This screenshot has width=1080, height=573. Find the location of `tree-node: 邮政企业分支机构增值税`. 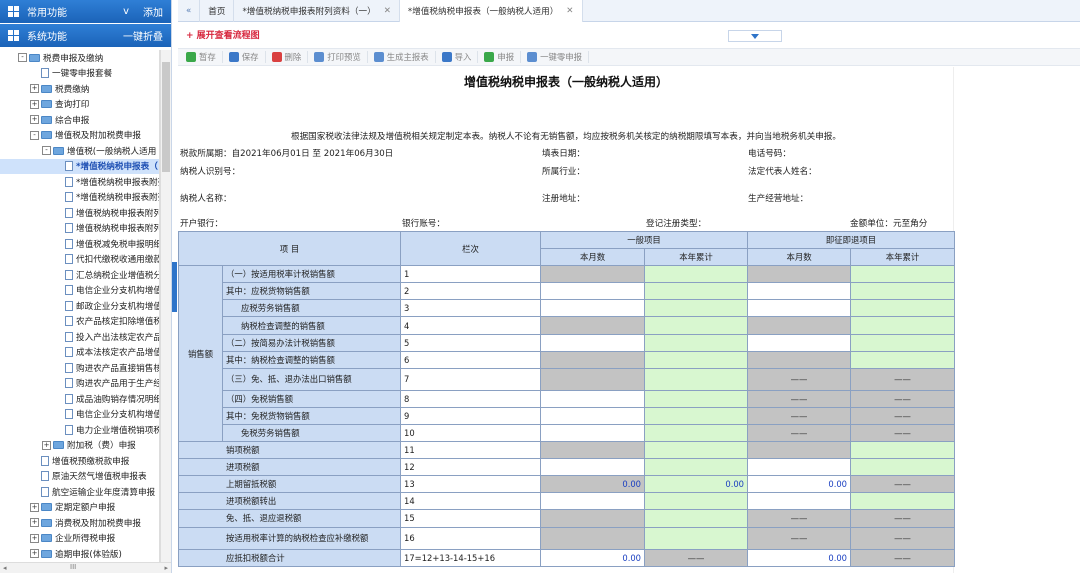

tree-node: 邮政企业分支机构增值税 is located at coordinates (79, 306).